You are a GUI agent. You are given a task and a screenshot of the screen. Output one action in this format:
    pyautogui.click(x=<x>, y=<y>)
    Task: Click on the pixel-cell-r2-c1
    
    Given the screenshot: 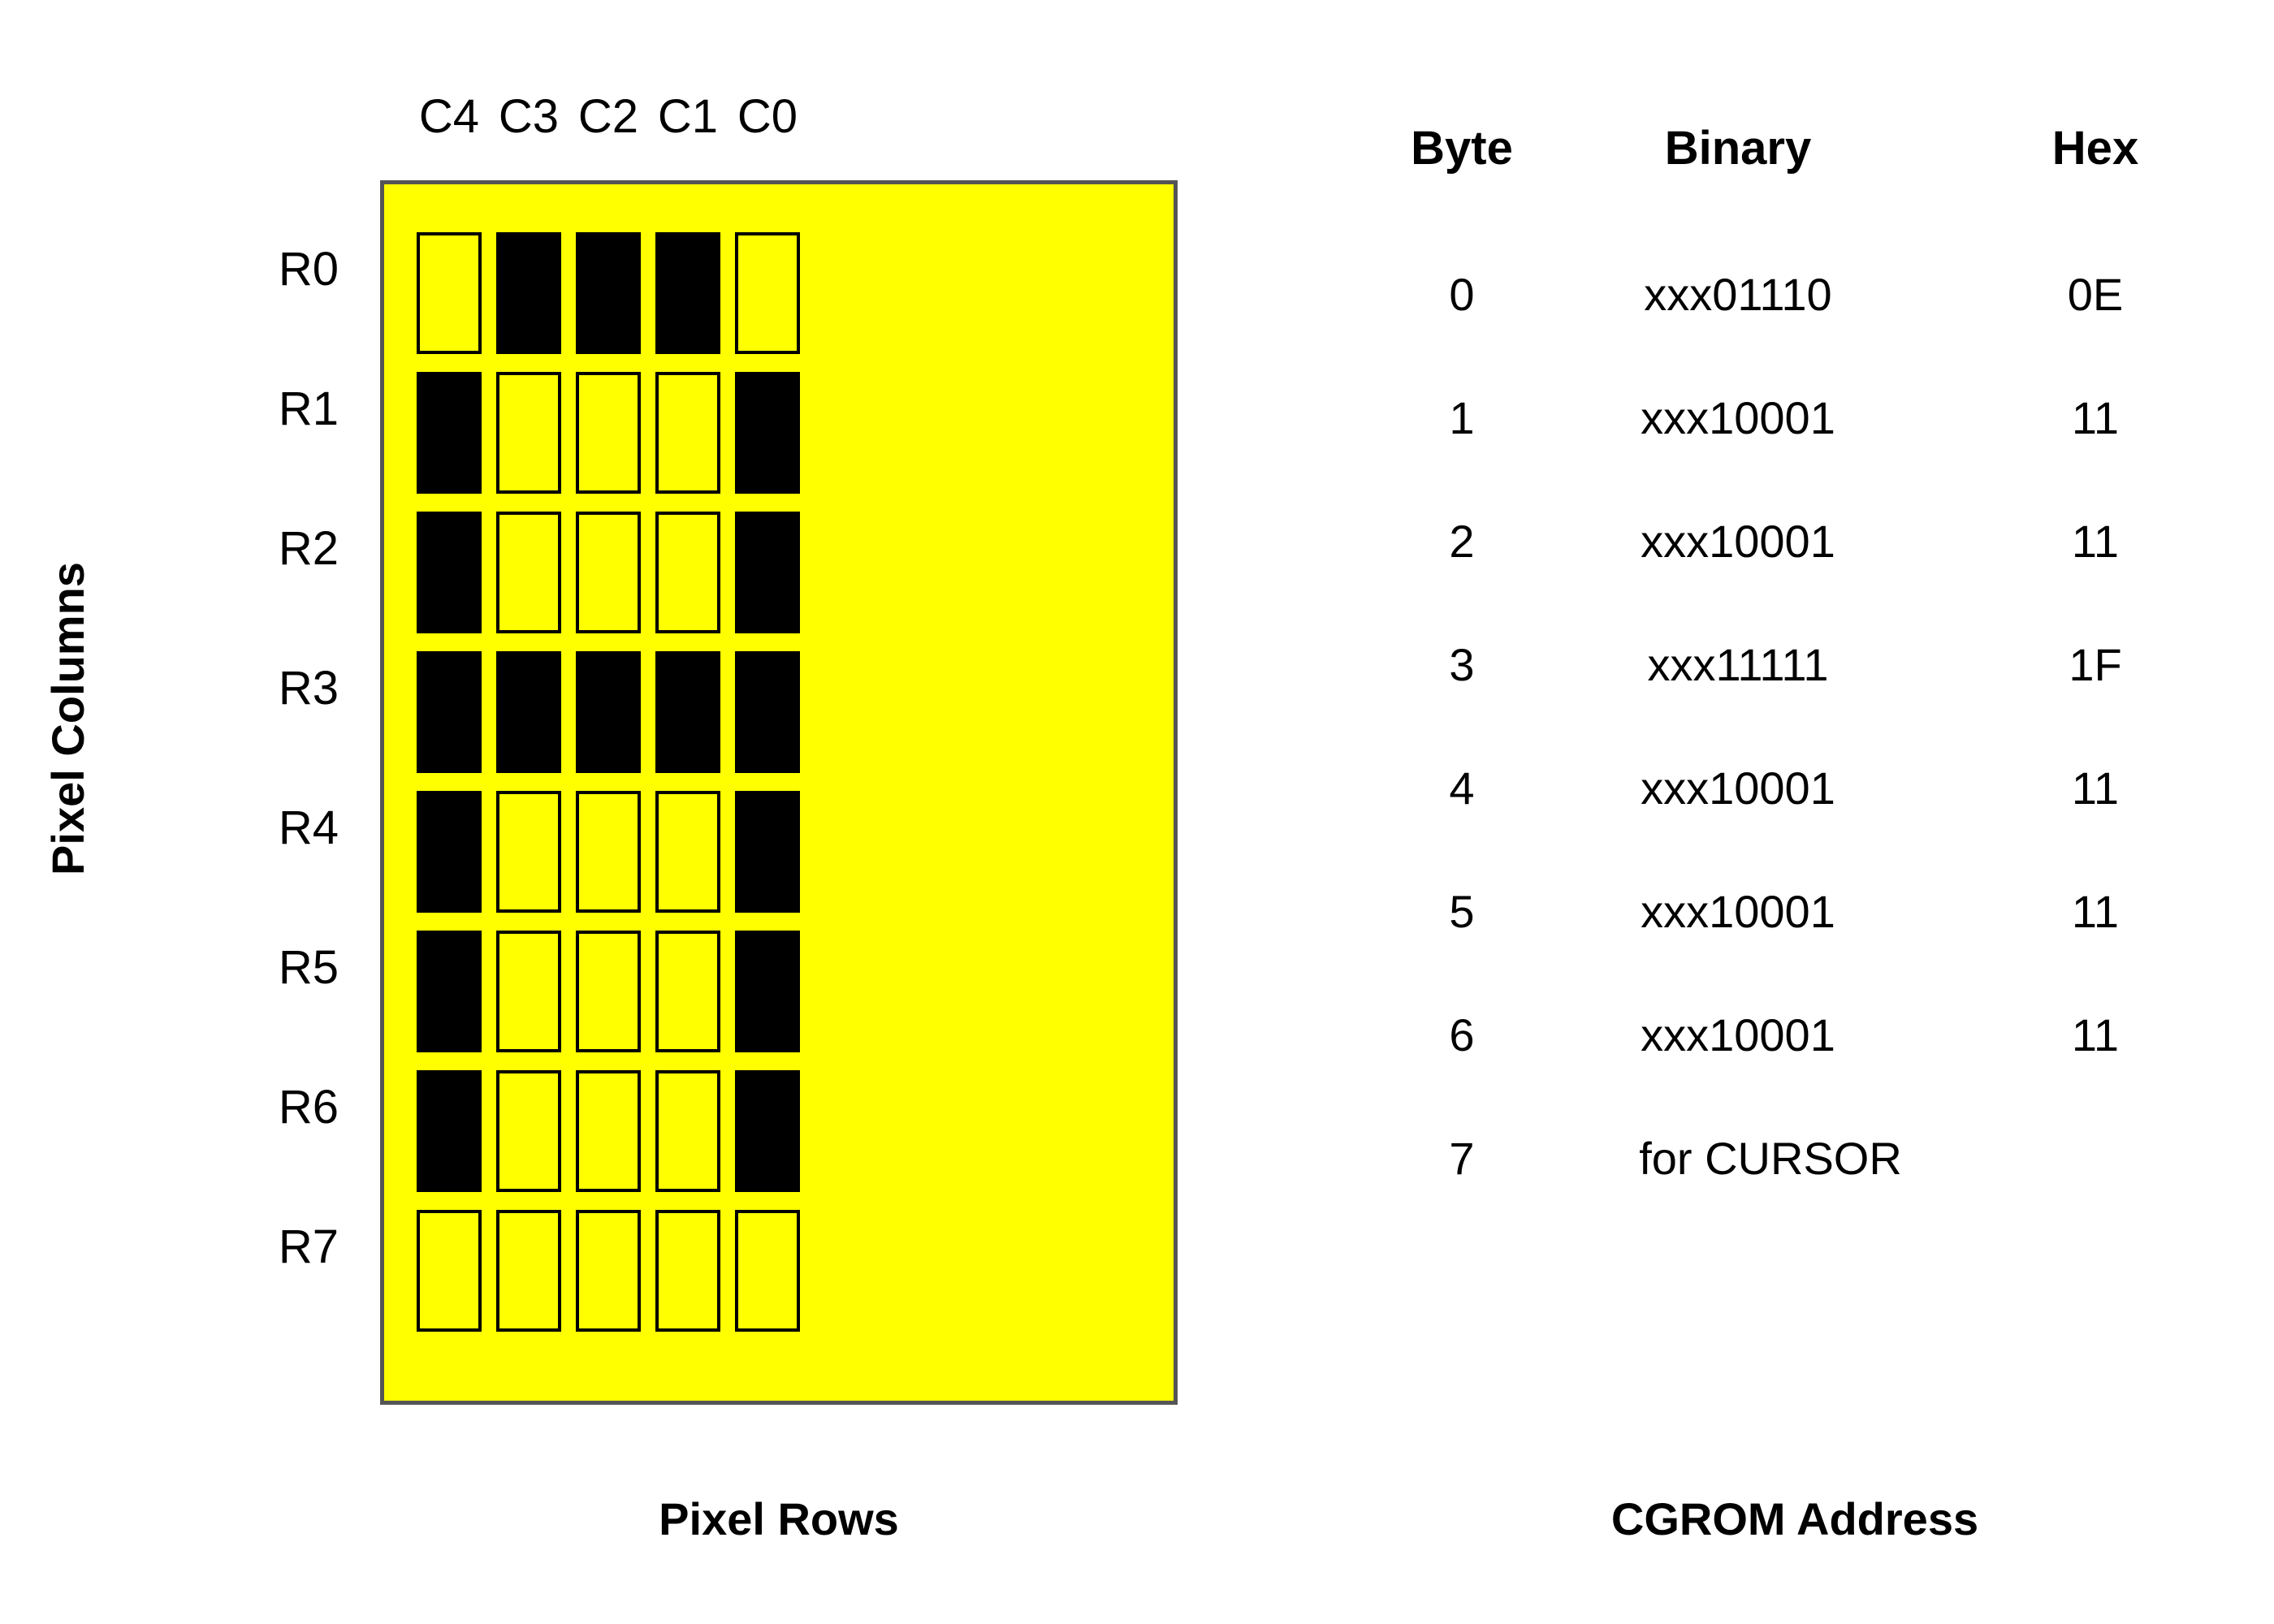 What is the action you would take?
    pyautogui.click(x=687, y=573)
    